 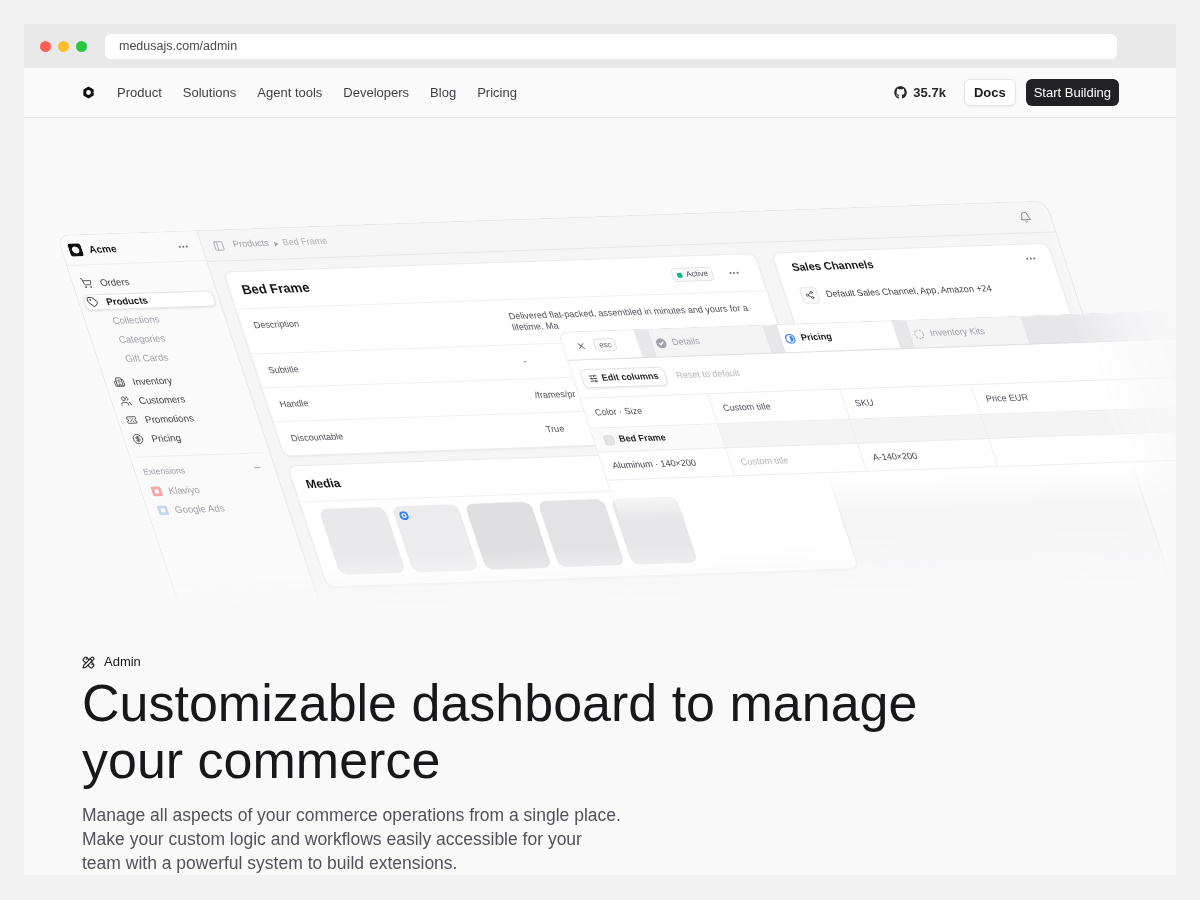 What do you see at coordinates (323, 483) in the screenshot?
I see `media-title: Media` at bounding box center [323, 483].